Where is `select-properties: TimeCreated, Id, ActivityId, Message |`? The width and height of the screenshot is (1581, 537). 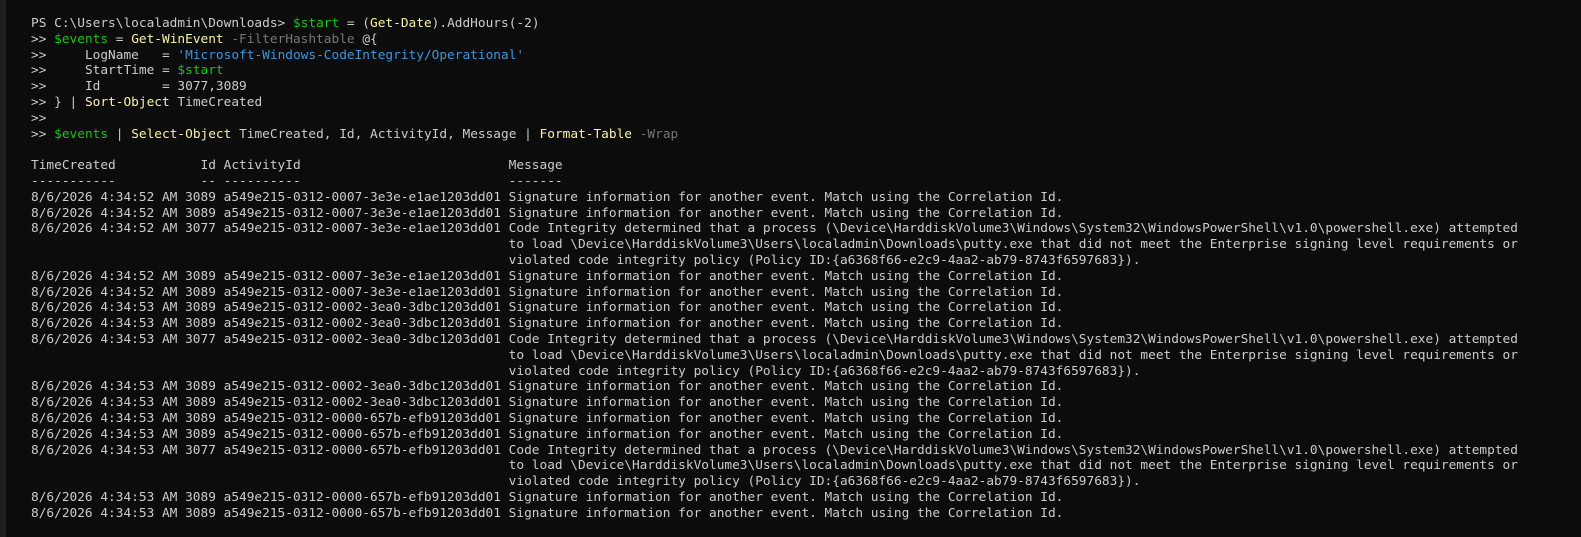 select-properties: TimeCreated, Id, ActivityId, Message | is located at coordinates (385, 134).